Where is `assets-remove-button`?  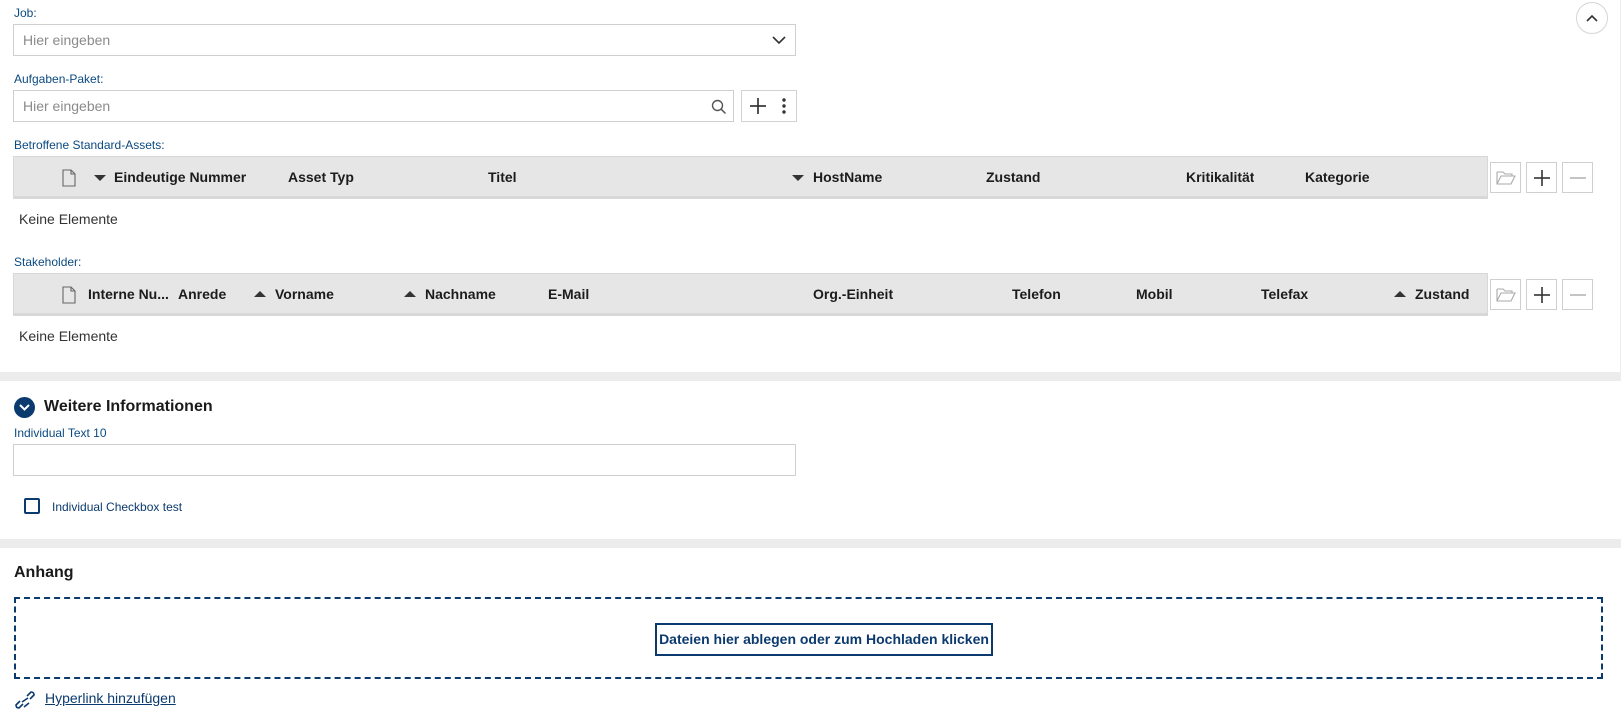
assets-remove-button is located at coordinates (1577, 177).